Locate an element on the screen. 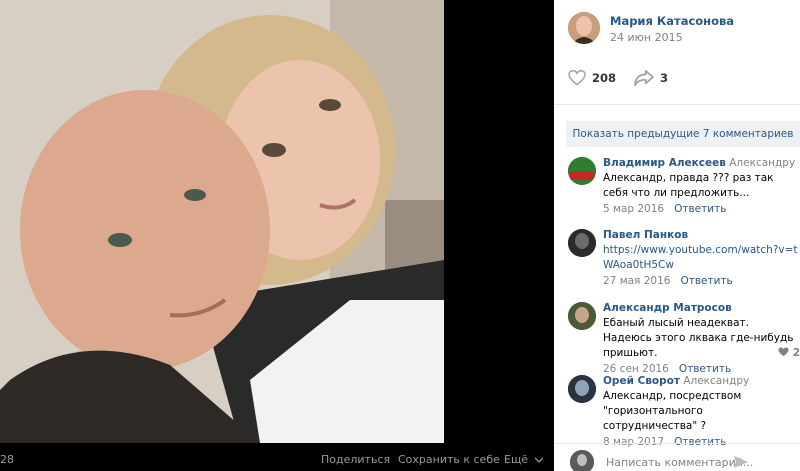 The width and height of the screenshot is (800, 471). author-avatar-image is located at coordinates (584, 28).